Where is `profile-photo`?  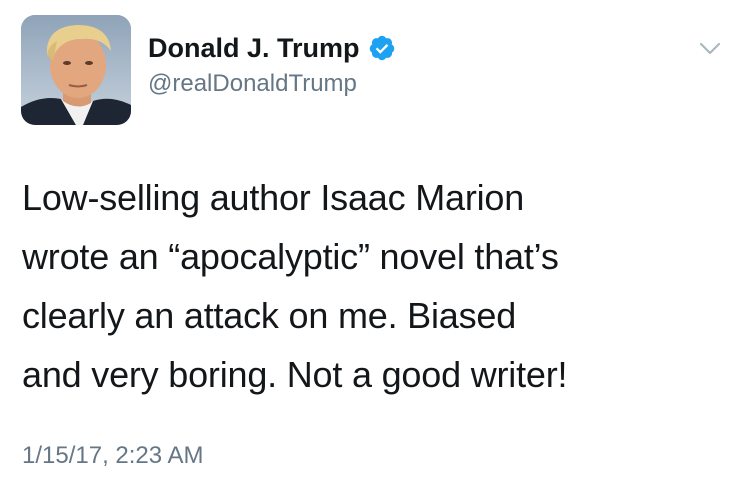 profile-photo is located at coordinates (76, 70).